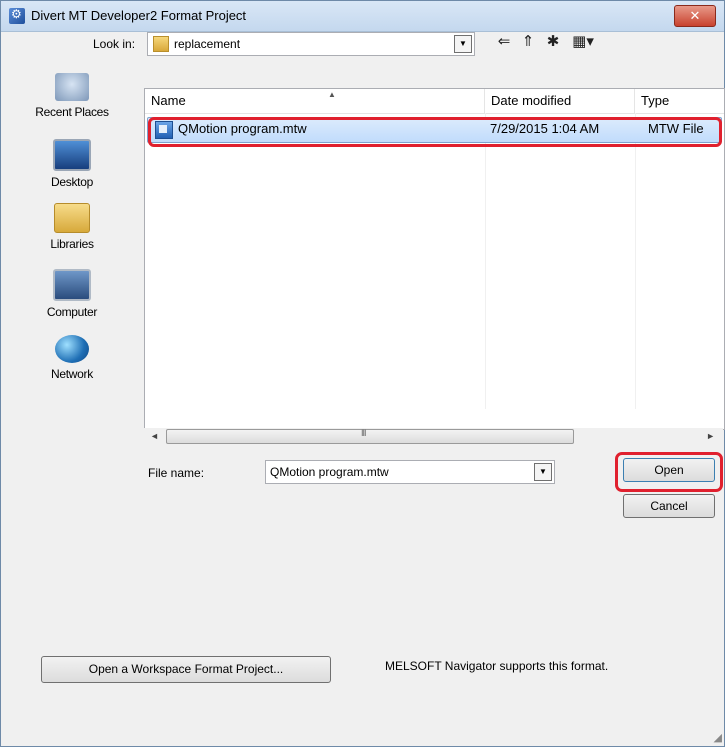 This screenshot has width=725, height=747. Describe the element at coordinates (329, 472) in the screenshot. I see `file-name-value: QMotion program.mtw` at that location.